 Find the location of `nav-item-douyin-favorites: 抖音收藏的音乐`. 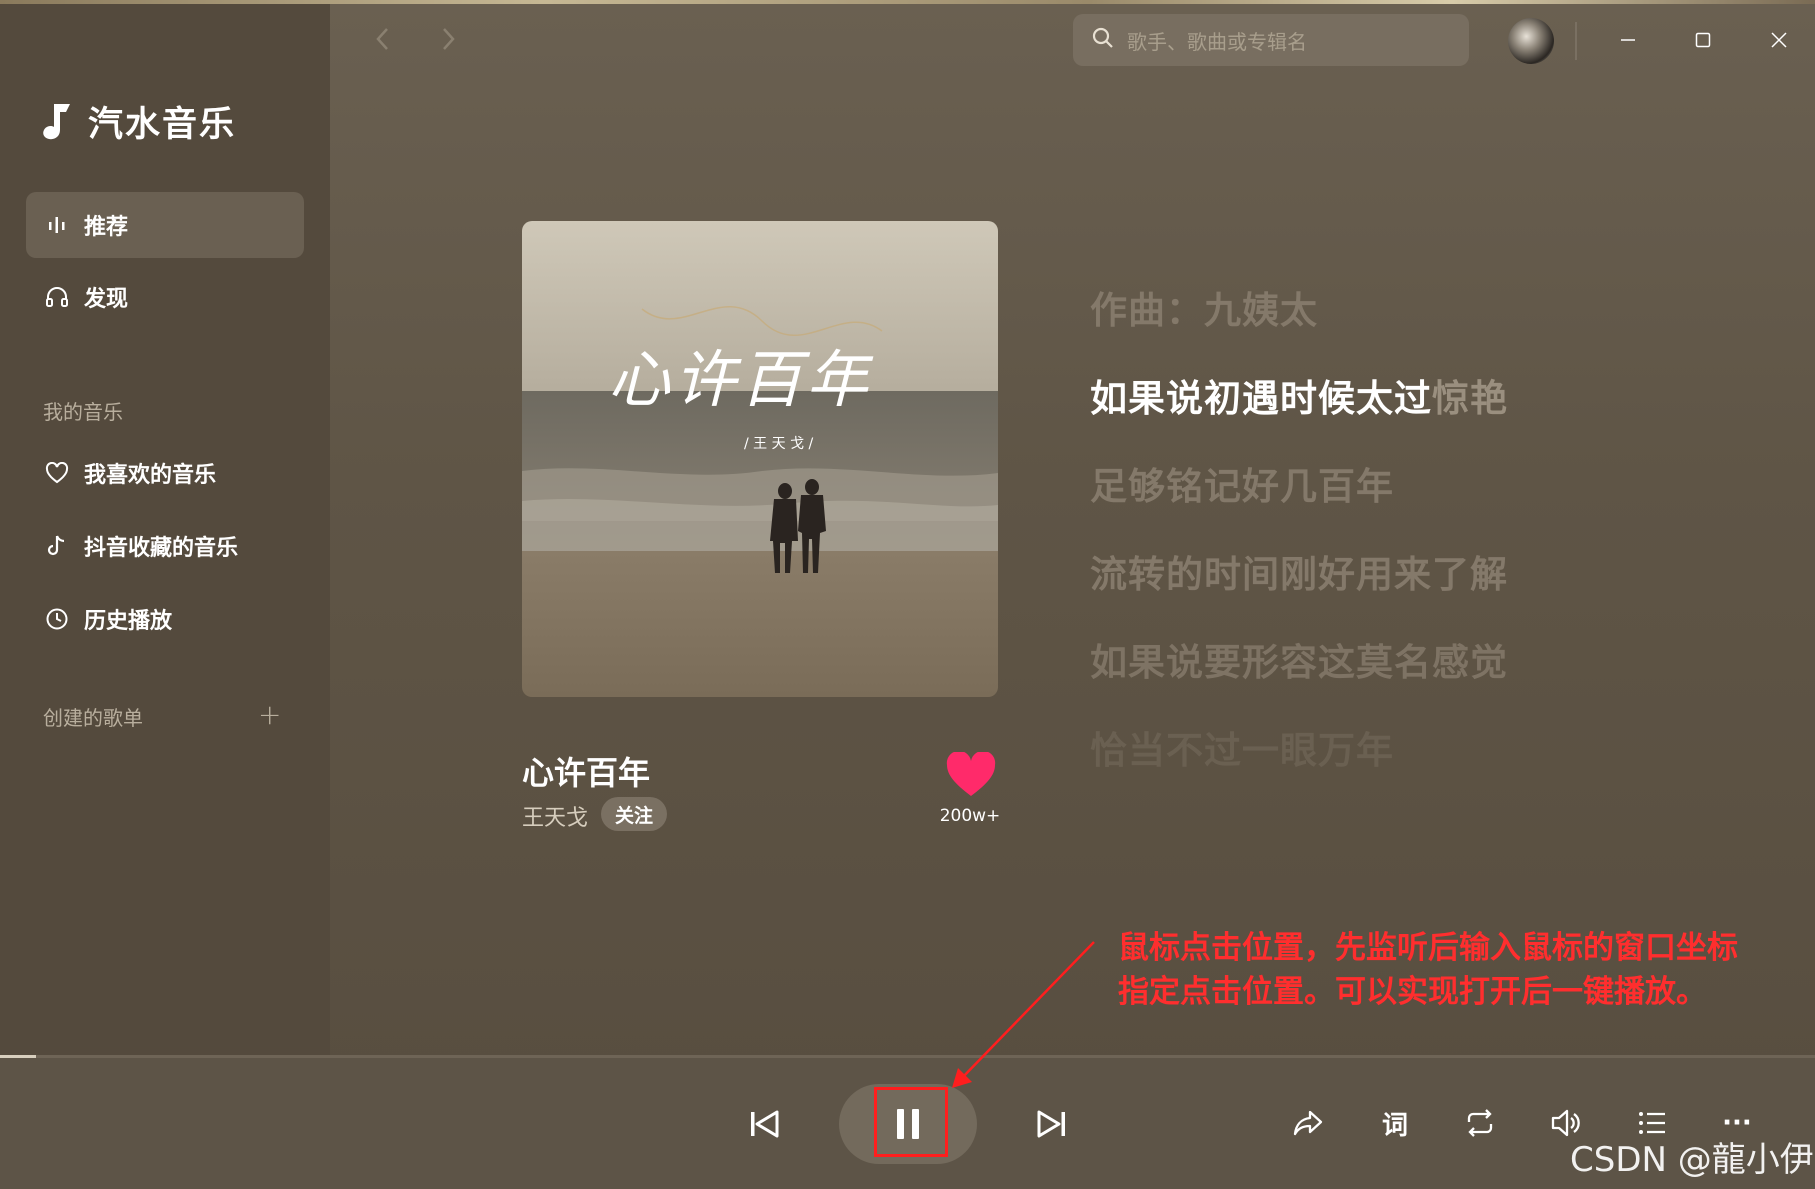

nav-item-douyin-favorites: 抖音收藏的音乐 is located at coordinates (165, 546).